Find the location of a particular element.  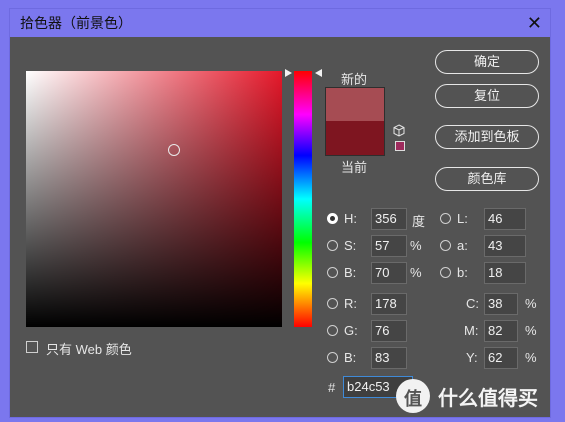

lab-l-label: L: is located at coordinates (462, 218).